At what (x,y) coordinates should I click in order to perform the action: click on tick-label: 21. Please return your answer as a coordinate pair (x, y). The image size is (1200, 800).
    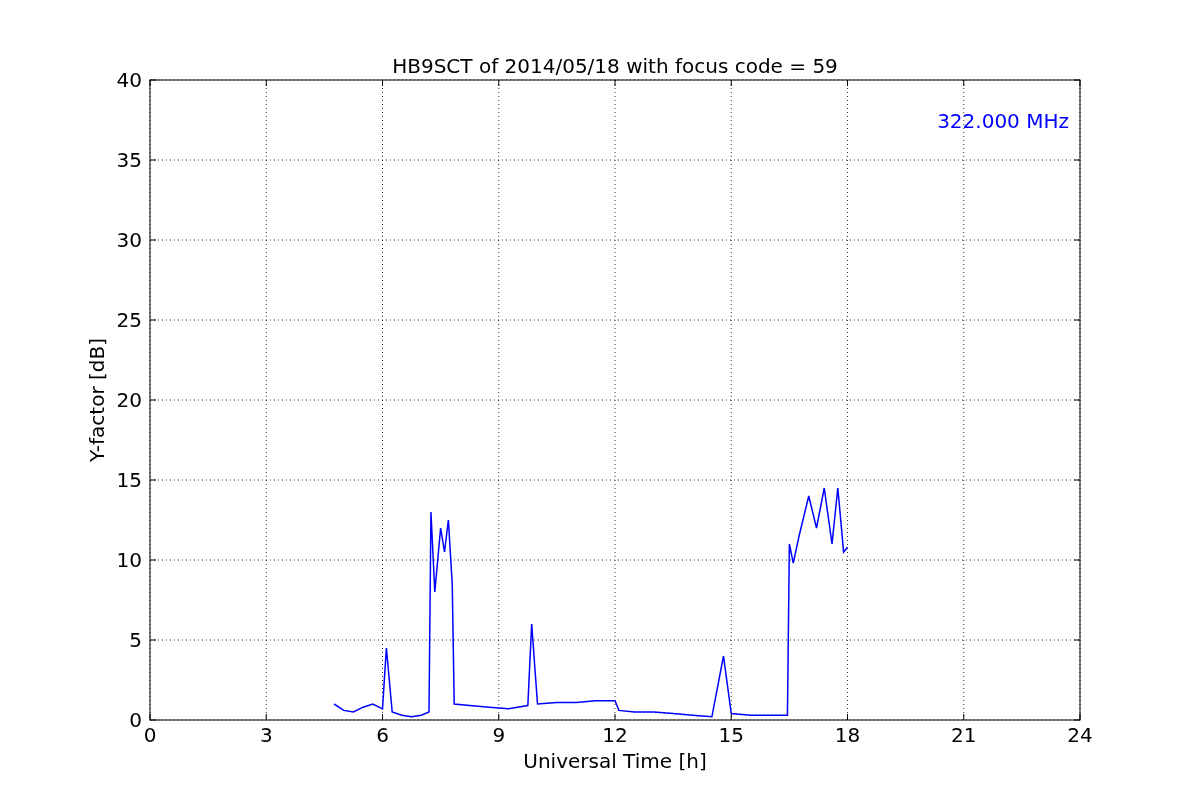
    Looking at the image, I should click on (964, 735).